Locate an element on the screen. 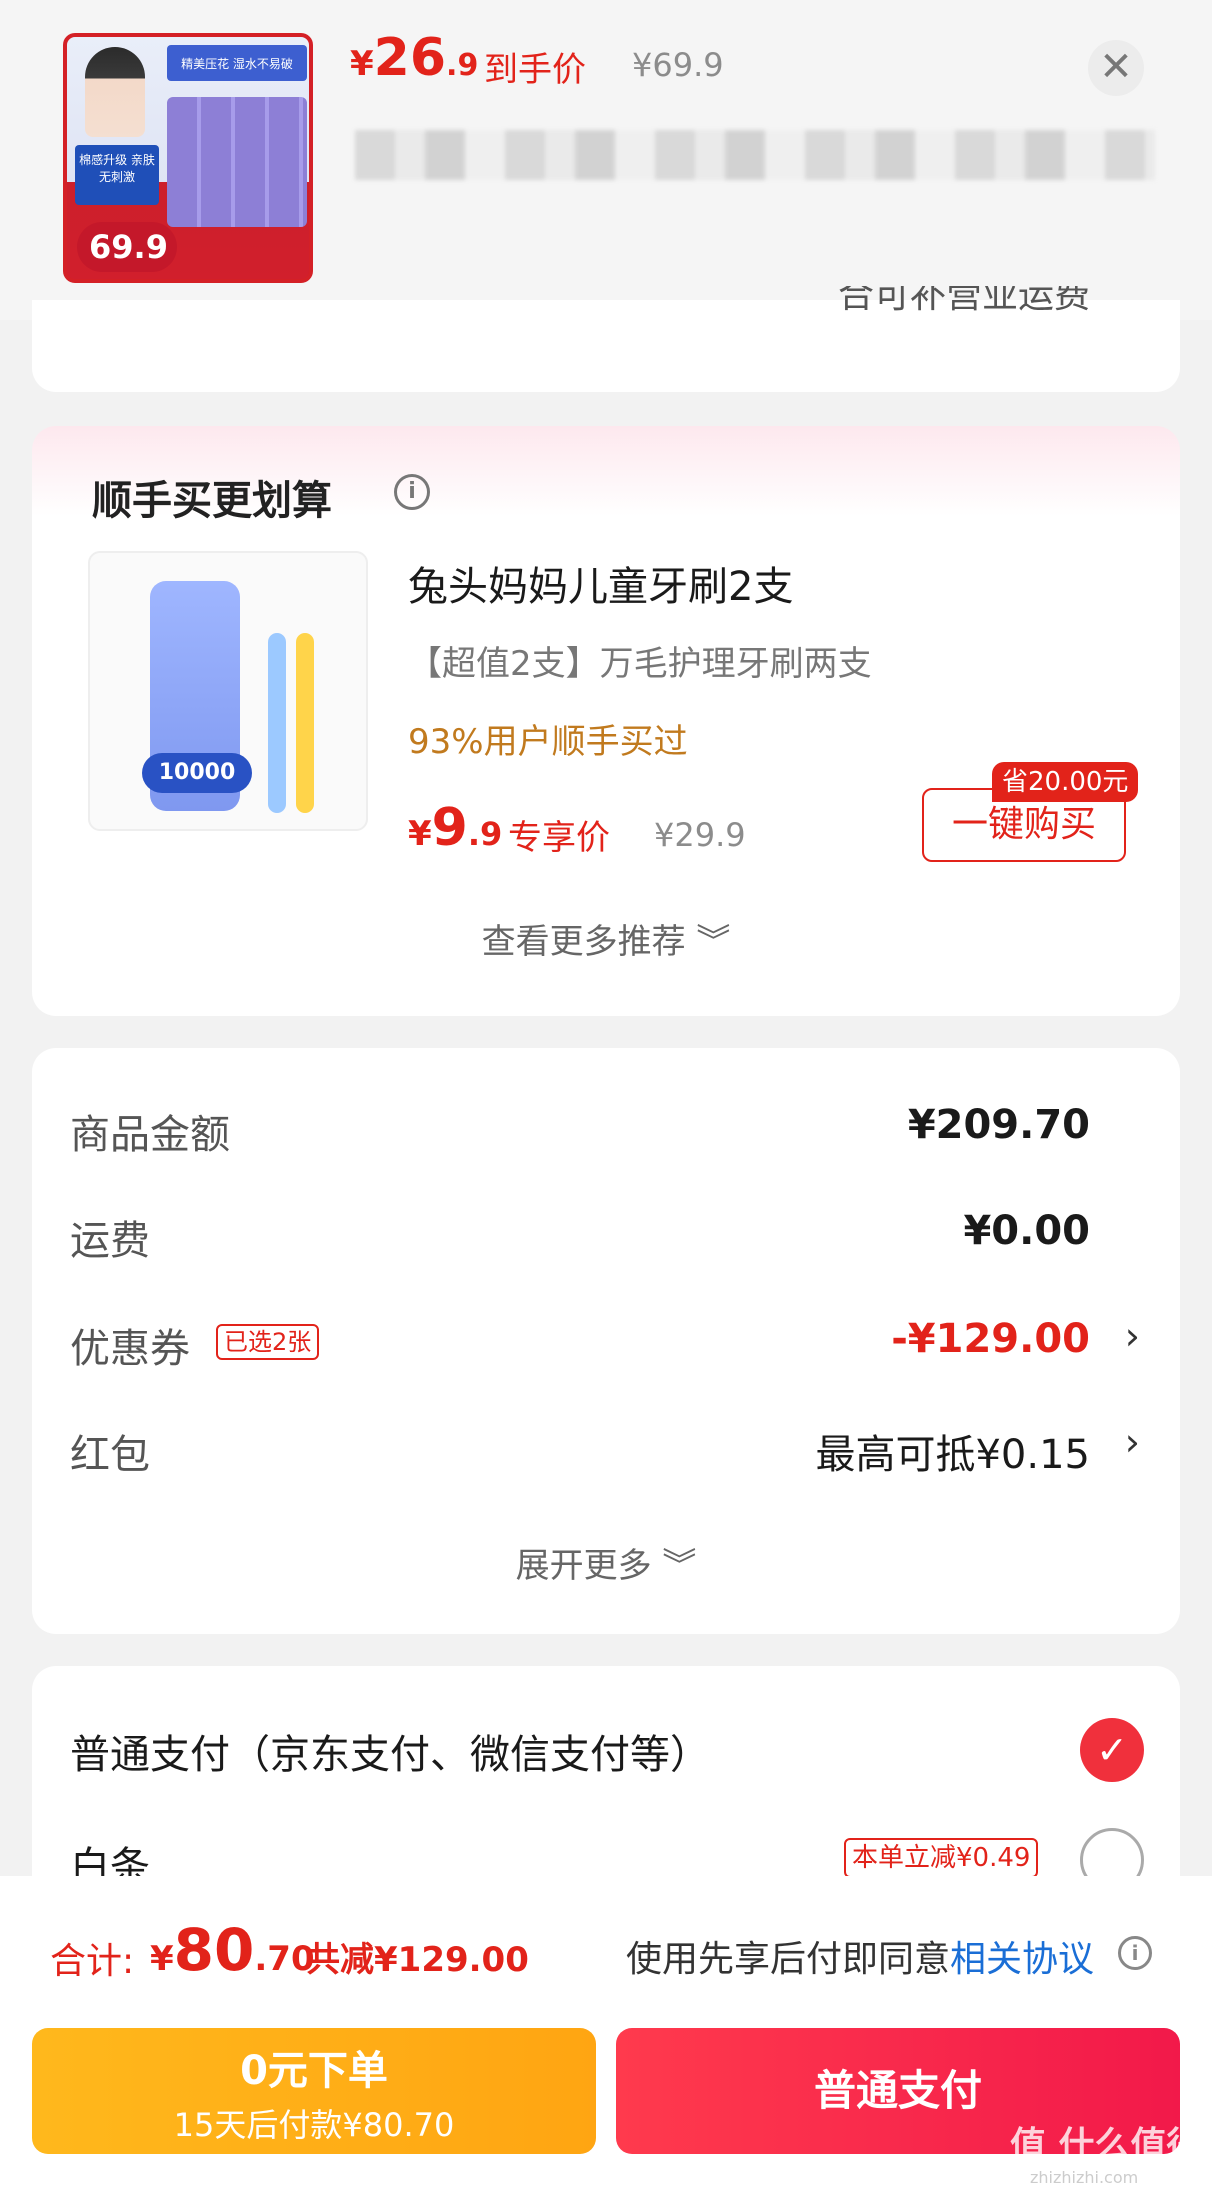  red-packet-label: 红包 is located at coordinates (110, 1451).